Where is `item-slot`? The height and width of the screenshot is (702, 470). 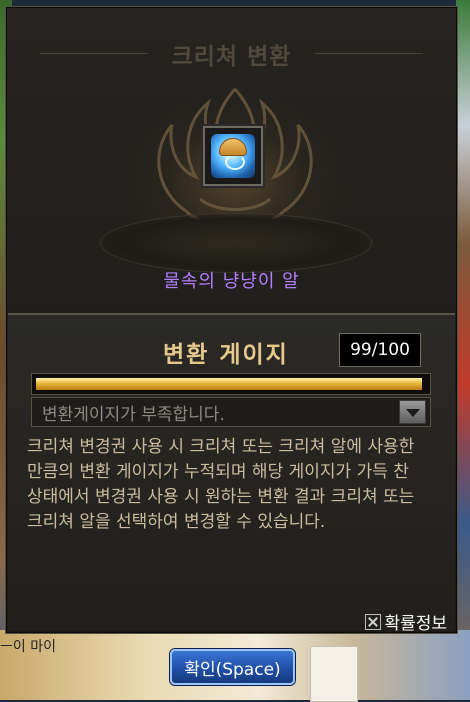 item-slot is located at coordinates (233, 156).